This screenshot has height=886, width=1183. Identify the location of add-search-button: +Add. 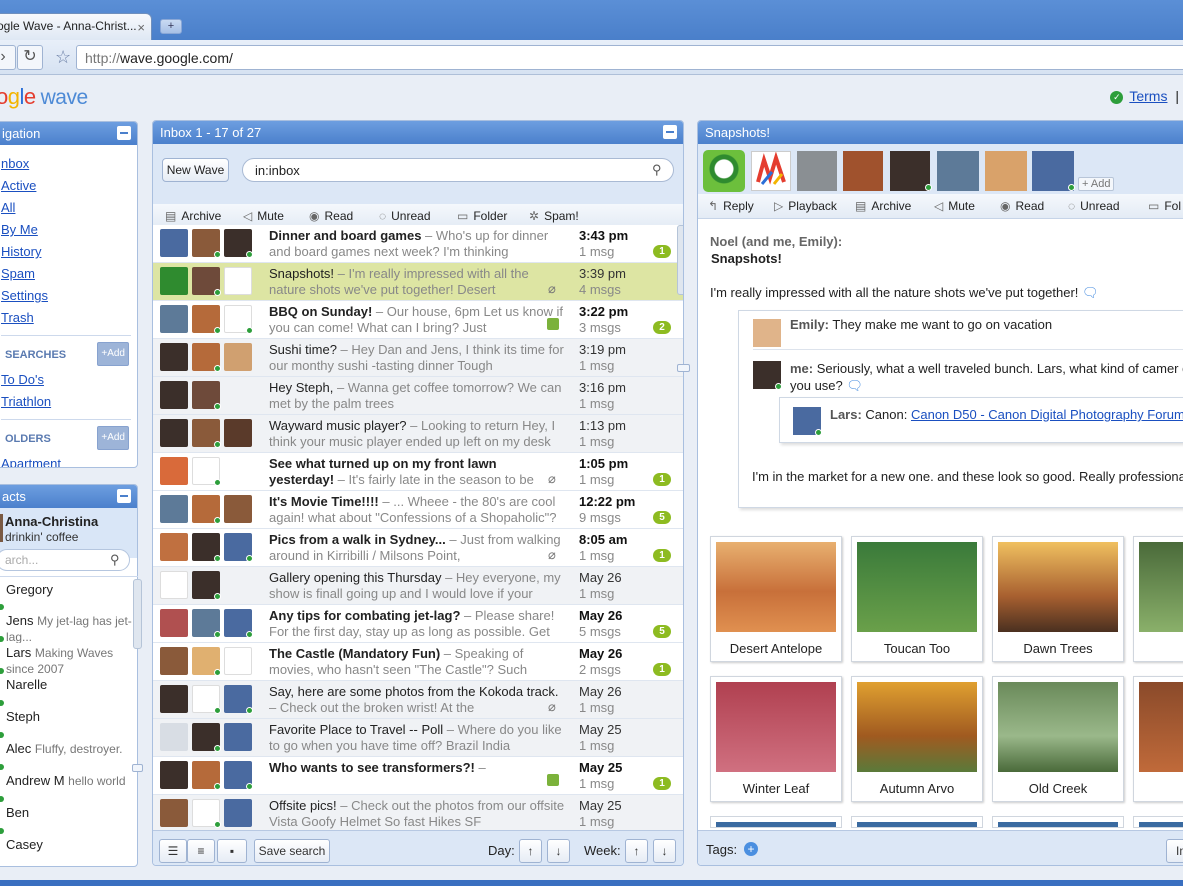
(113, 354).